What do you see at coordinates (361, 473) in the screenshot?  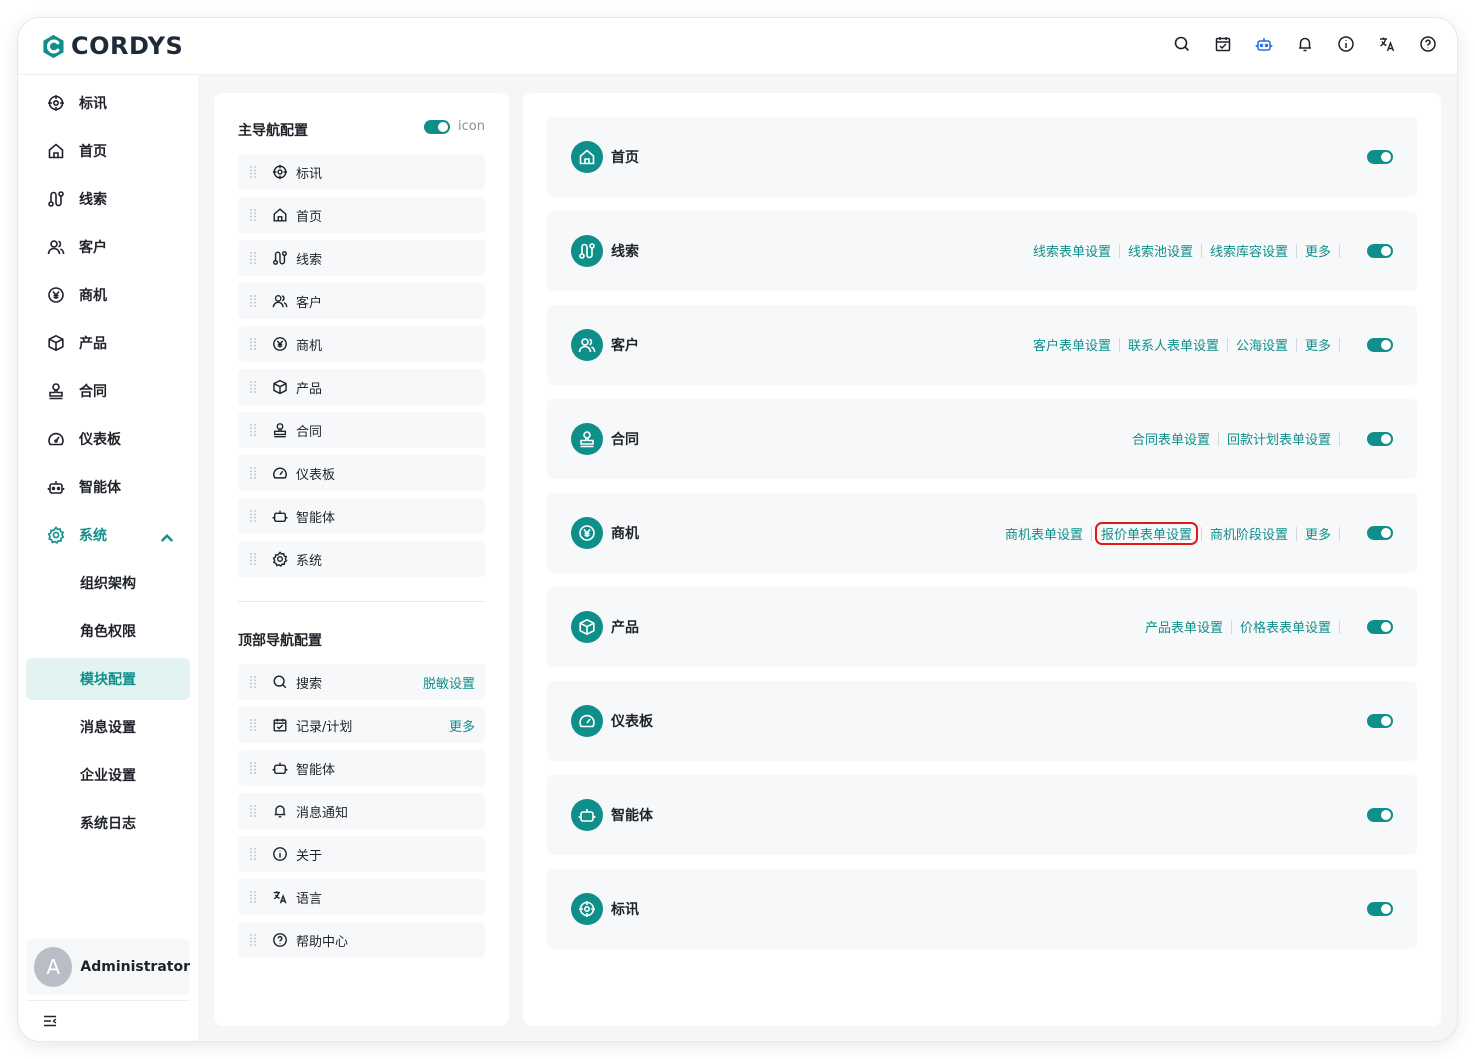 I see `main-nav-row: 仪表板` at bounding box center [361, 473].